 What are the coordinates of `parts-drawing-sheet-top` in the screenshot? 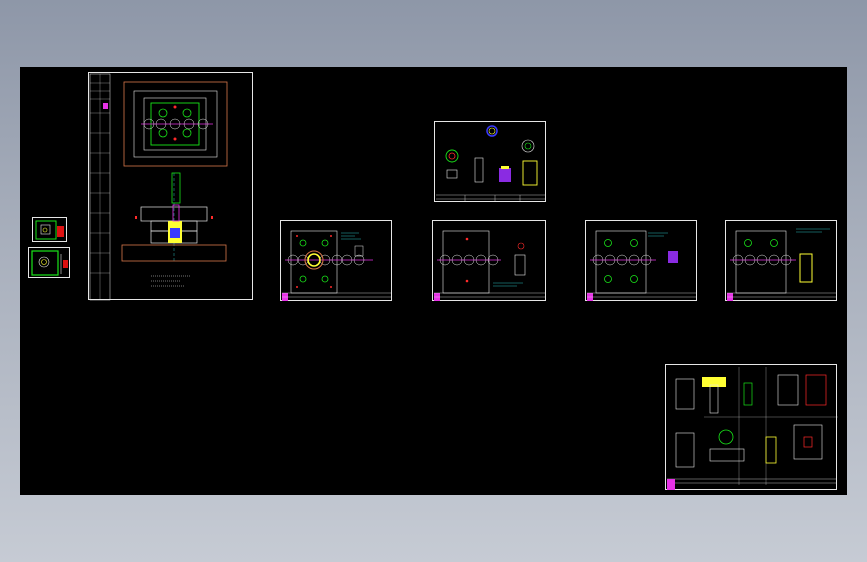 It's located at (490, 161).